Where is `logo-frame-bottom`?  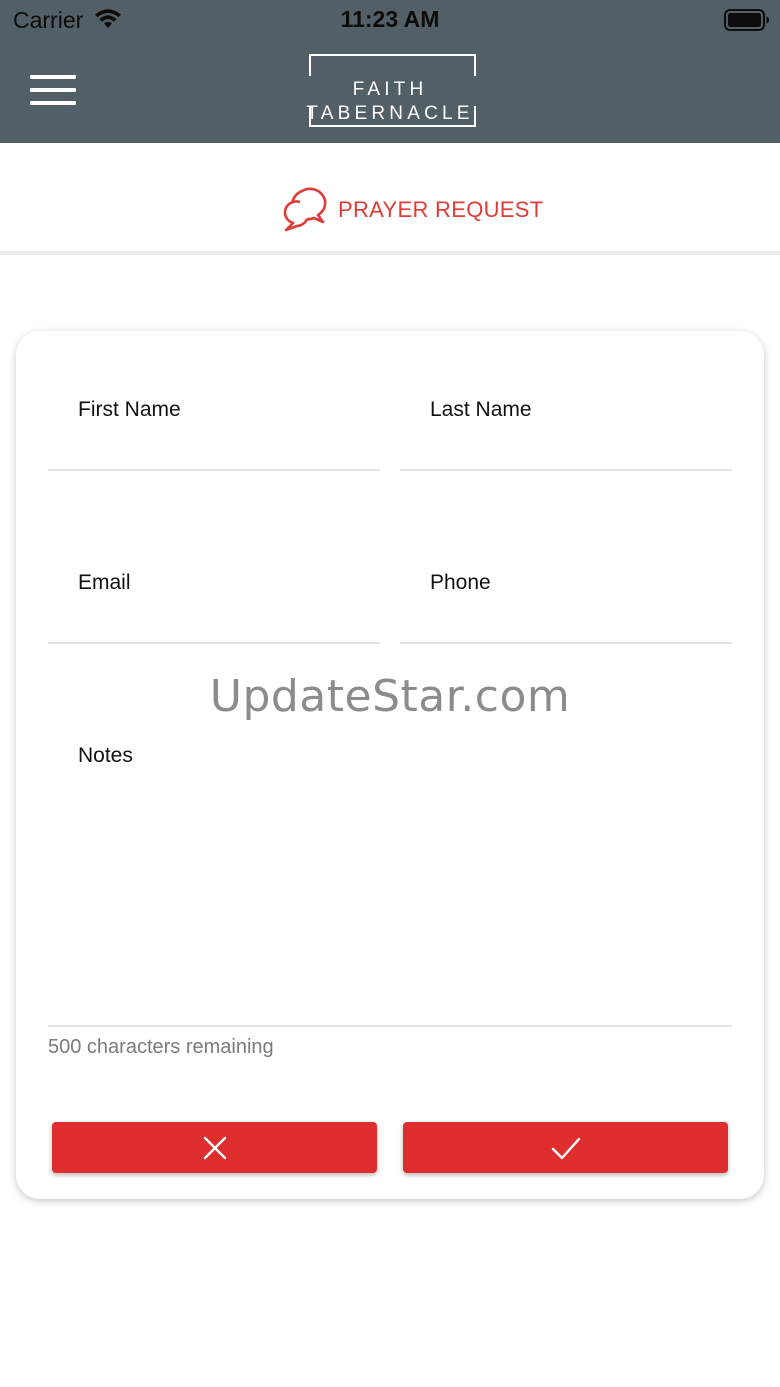
logo-frame-bottom is located at coordinates (392, 116).